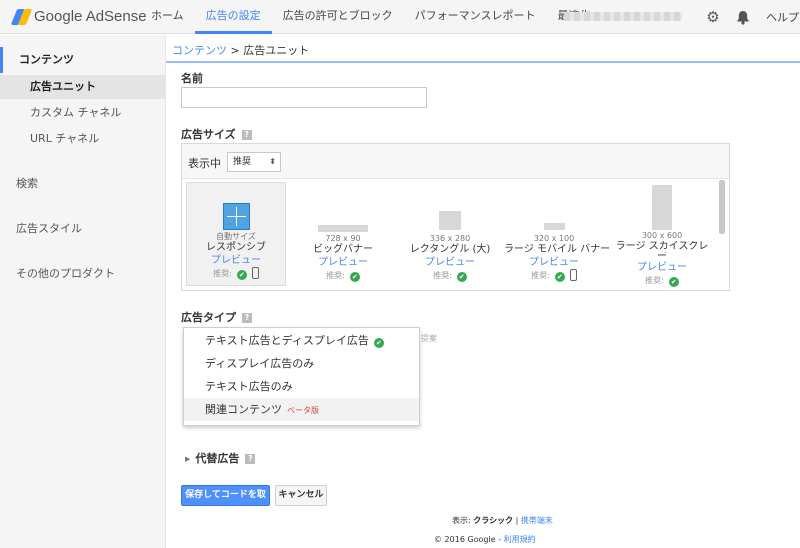 The height and width of the screenshot is (548, 800). What do you see at coordinates (782, 17) in the screenshot?
I see `help-link: ヘルプ` at bounding box center [782, 17].